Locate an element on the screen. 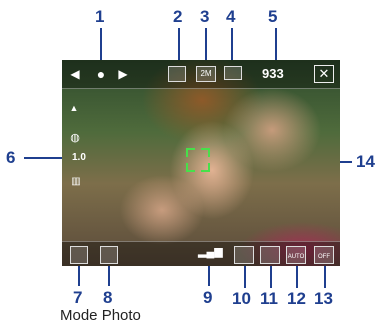 The width and height of the screenshot is (385, 329). storage-icon is located at coordinates (177, 74).